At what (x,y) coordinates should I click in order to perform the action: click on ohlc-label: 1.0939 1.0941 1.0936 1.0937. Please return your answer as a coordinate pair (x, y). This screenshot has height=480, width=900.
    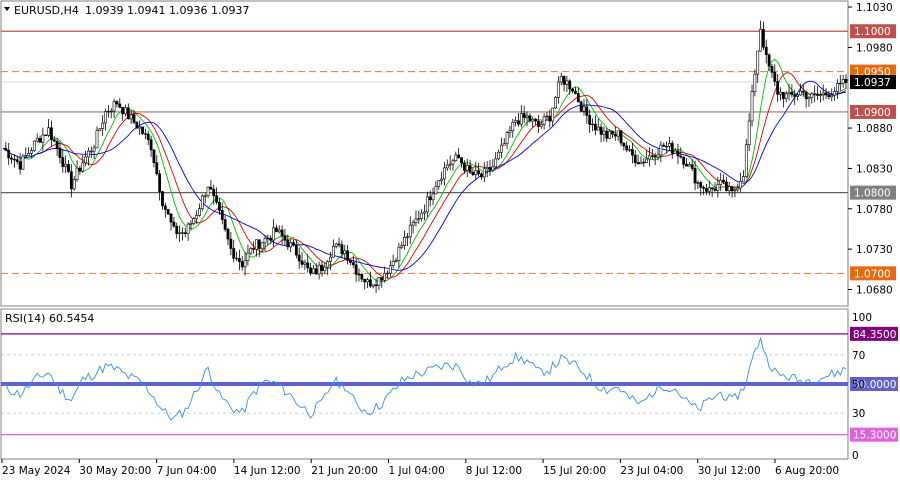
    Looking at the image, I should click on (167, 10).